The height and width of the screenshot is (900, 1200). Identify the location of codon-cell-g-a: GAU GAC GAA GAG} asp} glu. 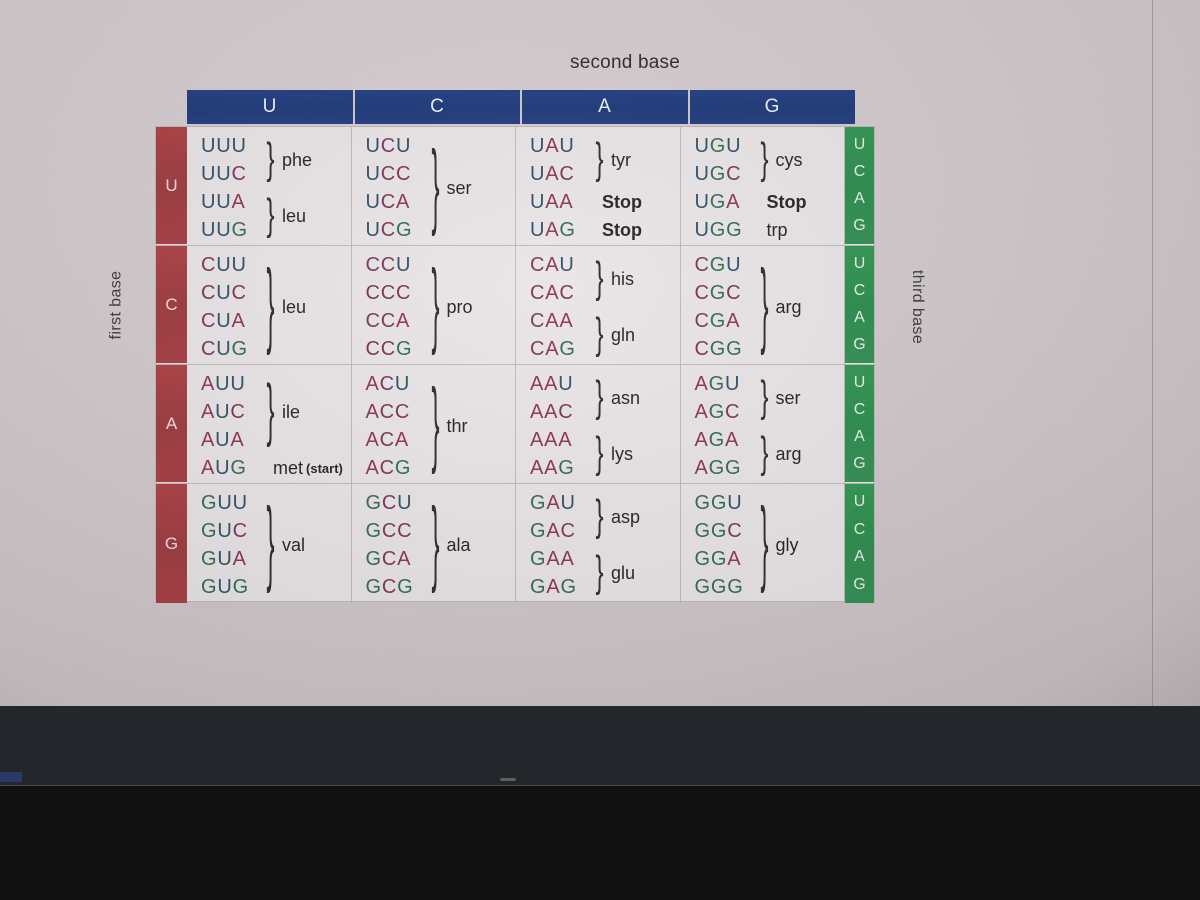
(598, 543).